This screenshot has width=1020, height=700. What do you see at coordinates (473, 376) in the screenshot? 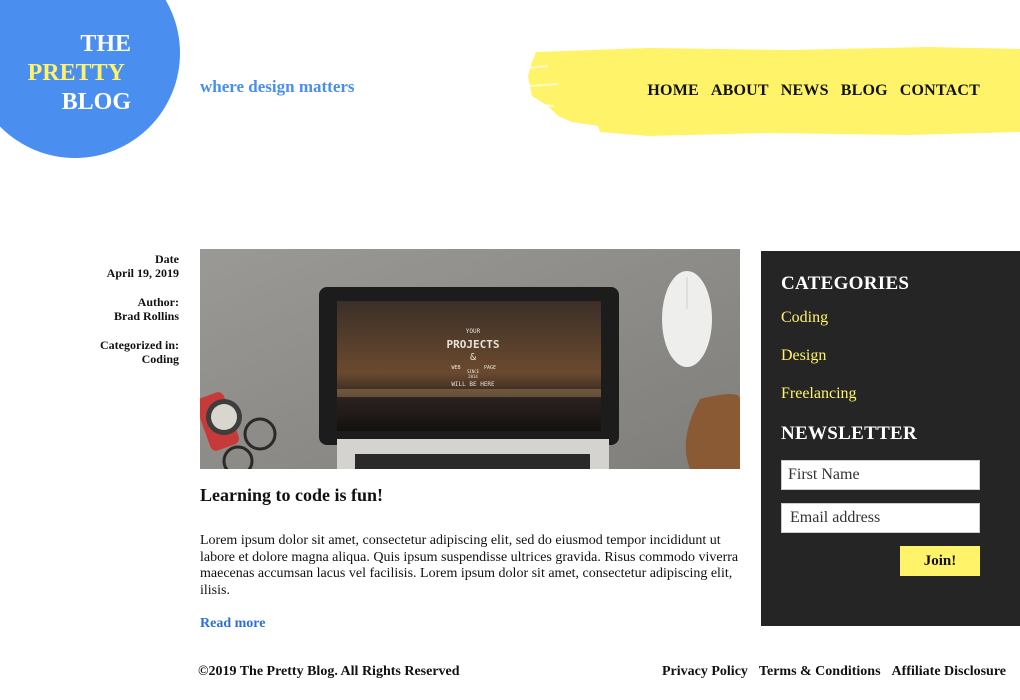
I see `screen-line-year: 2014` at bounding box center [473, 376].